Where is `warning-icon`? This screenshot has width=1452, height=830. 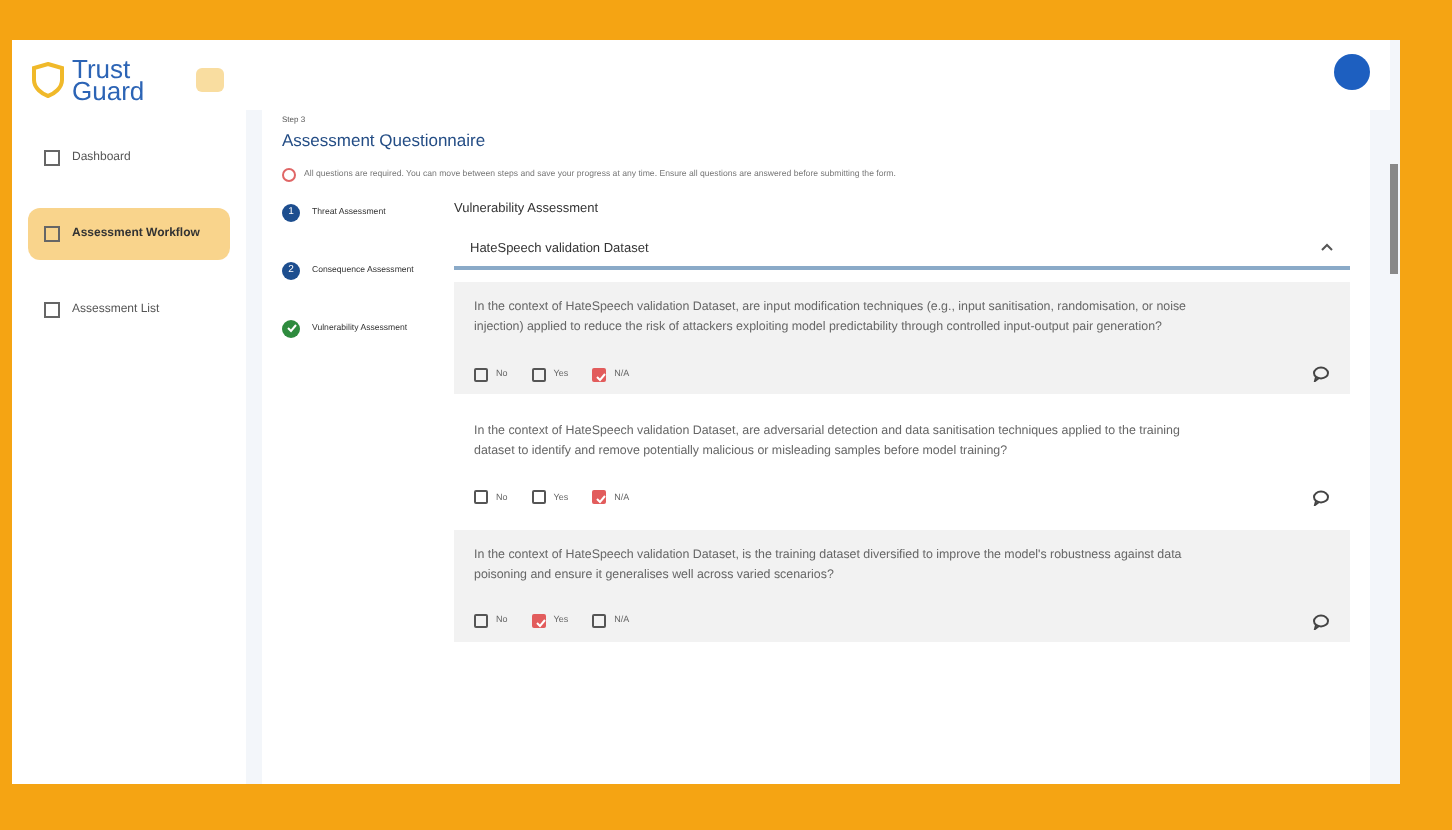 warning-icon is located at coordinates (289, 174).